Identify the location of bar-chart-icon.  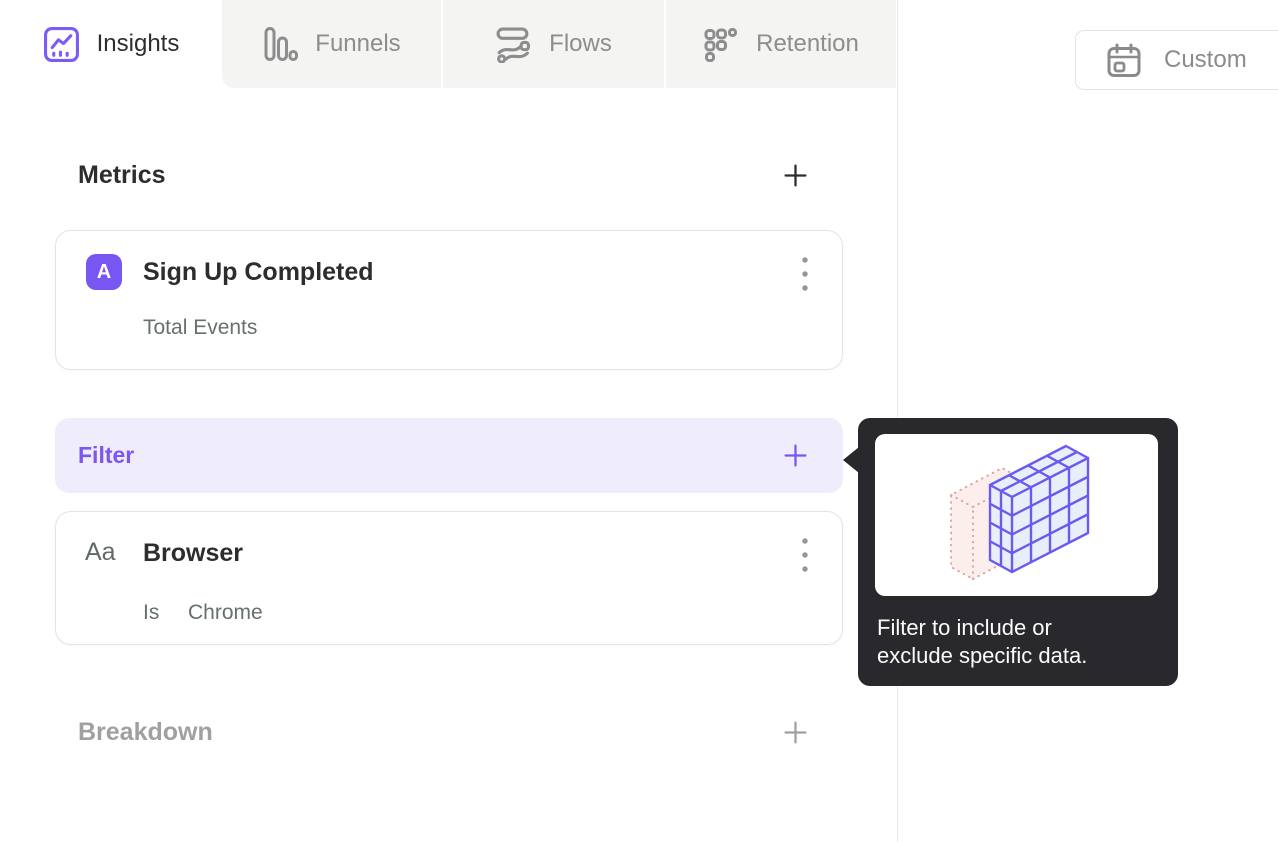
(280, 44).